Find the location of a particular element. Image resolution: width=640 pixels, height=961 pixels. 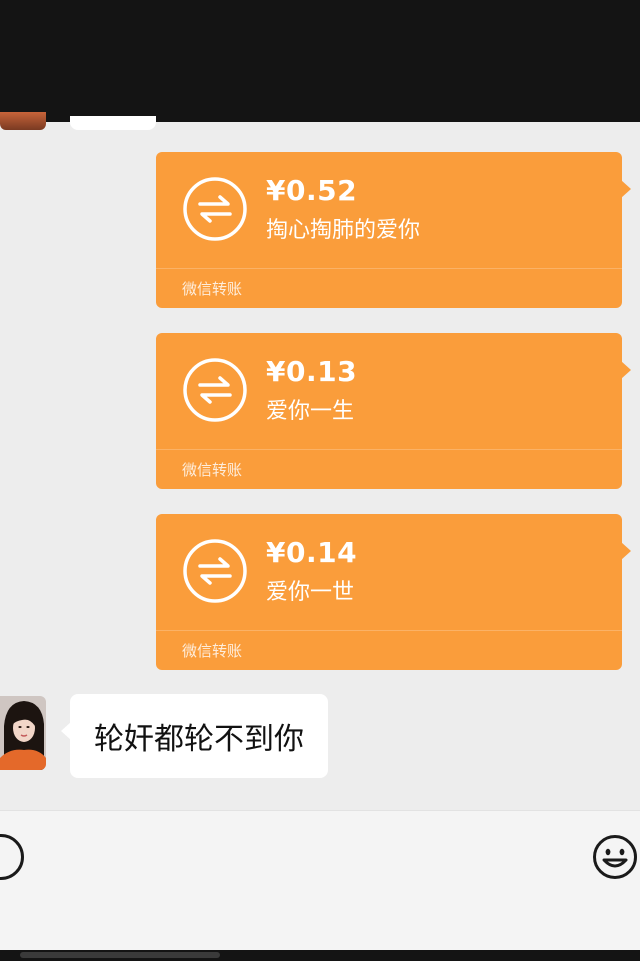

avatar is located at coordinates (23, 733).